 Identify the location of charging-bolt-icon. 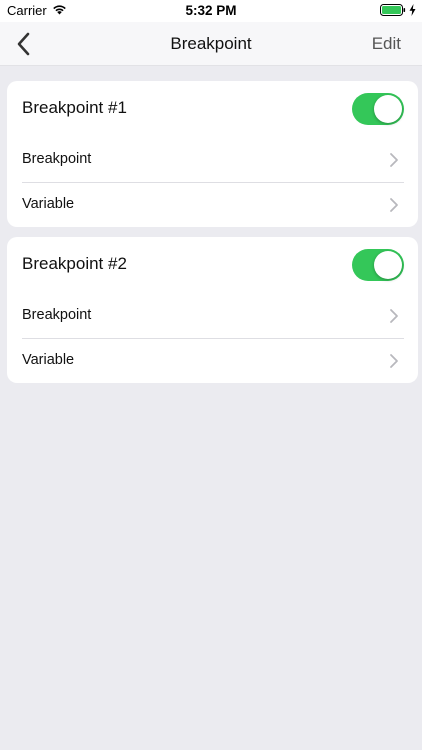
(412, 11).